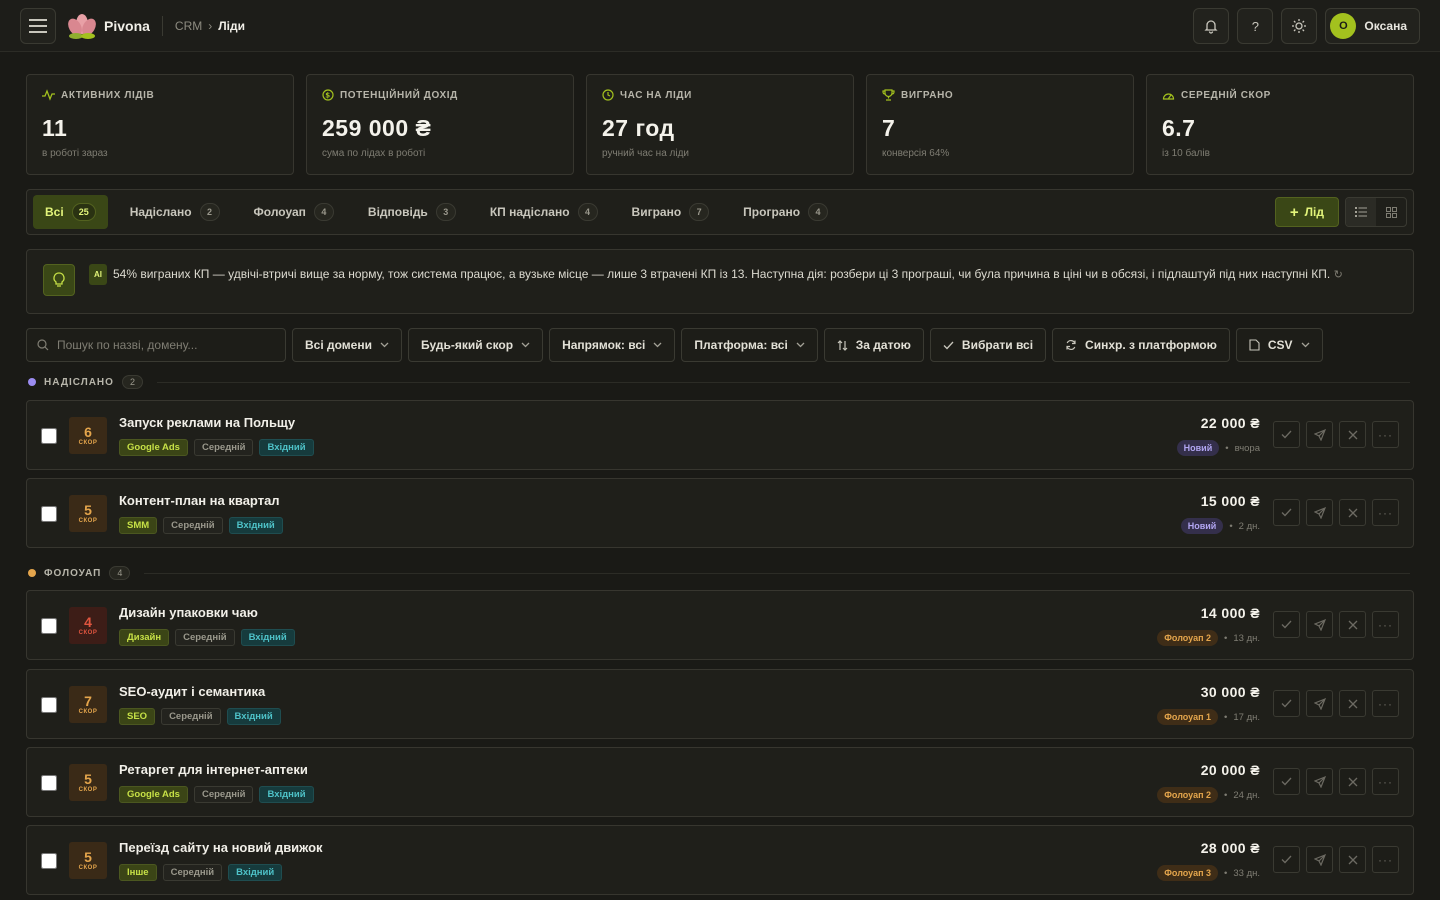 The image size is (1440, 900). Describe the element at coordinates (1141, 345) in the screenshot. I see `sync-platform-button: Синхр. з платформою` at that location.